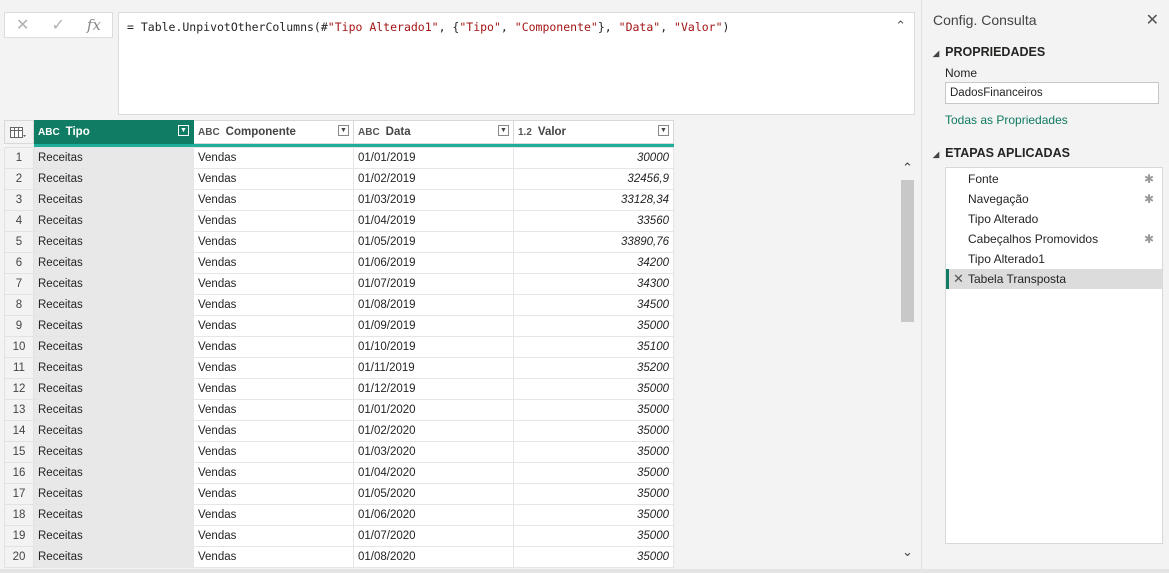  Describe the element at coordinates (593, 221) in the screenshot. I see `cell-valor: 33560` at that location.